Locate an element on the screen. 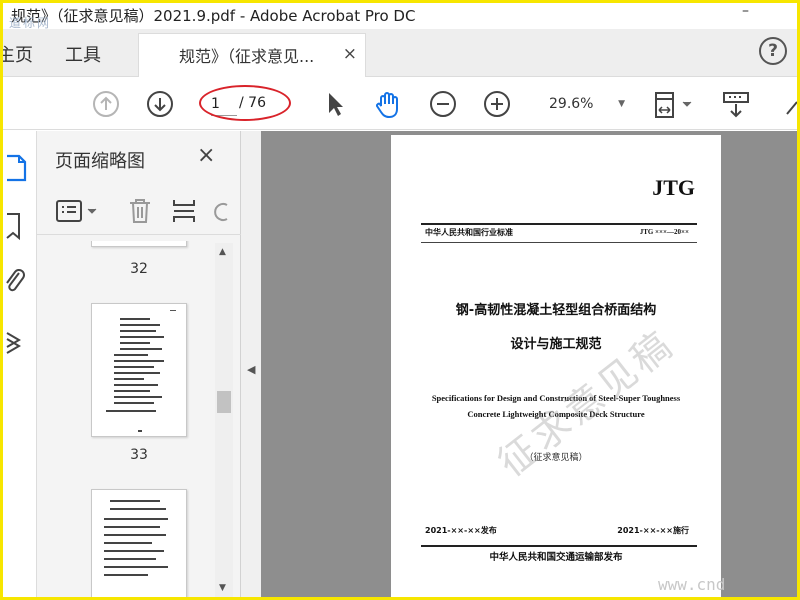  jtg-logo: JTG is located at coordinates (673, 187).